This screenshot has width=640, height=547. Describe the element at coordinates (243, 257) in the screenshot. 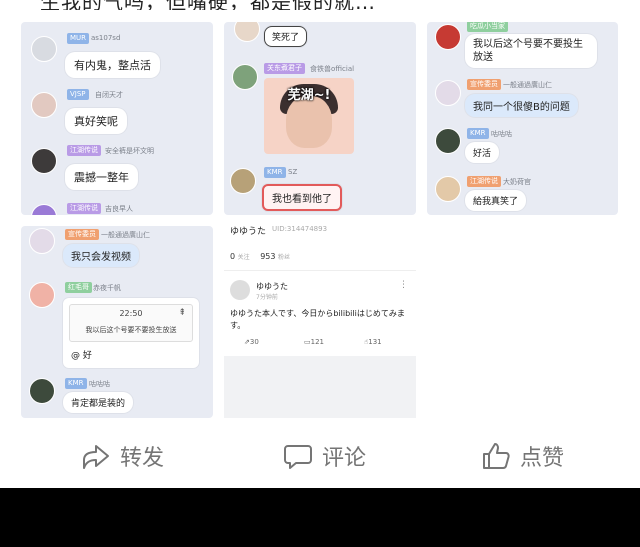

I see `following-label: 关注` at that location.